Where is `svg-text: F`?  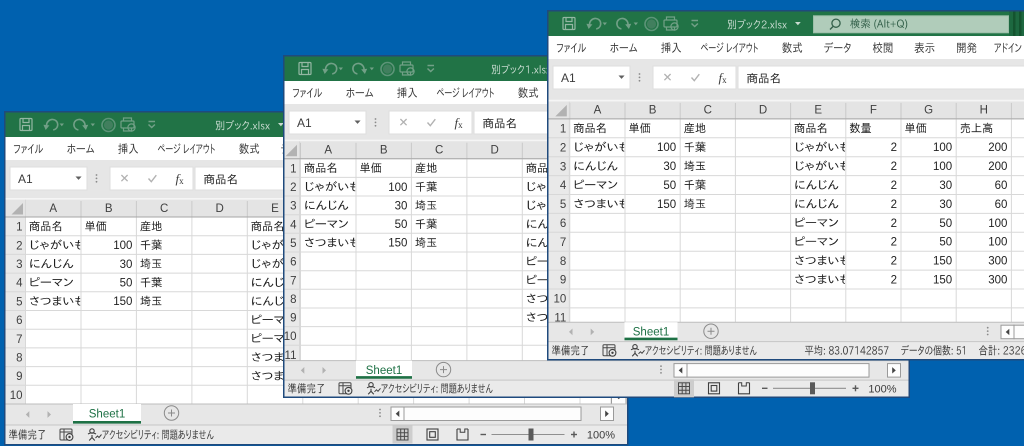 svg-text: F is located at coordinates (873, 110).